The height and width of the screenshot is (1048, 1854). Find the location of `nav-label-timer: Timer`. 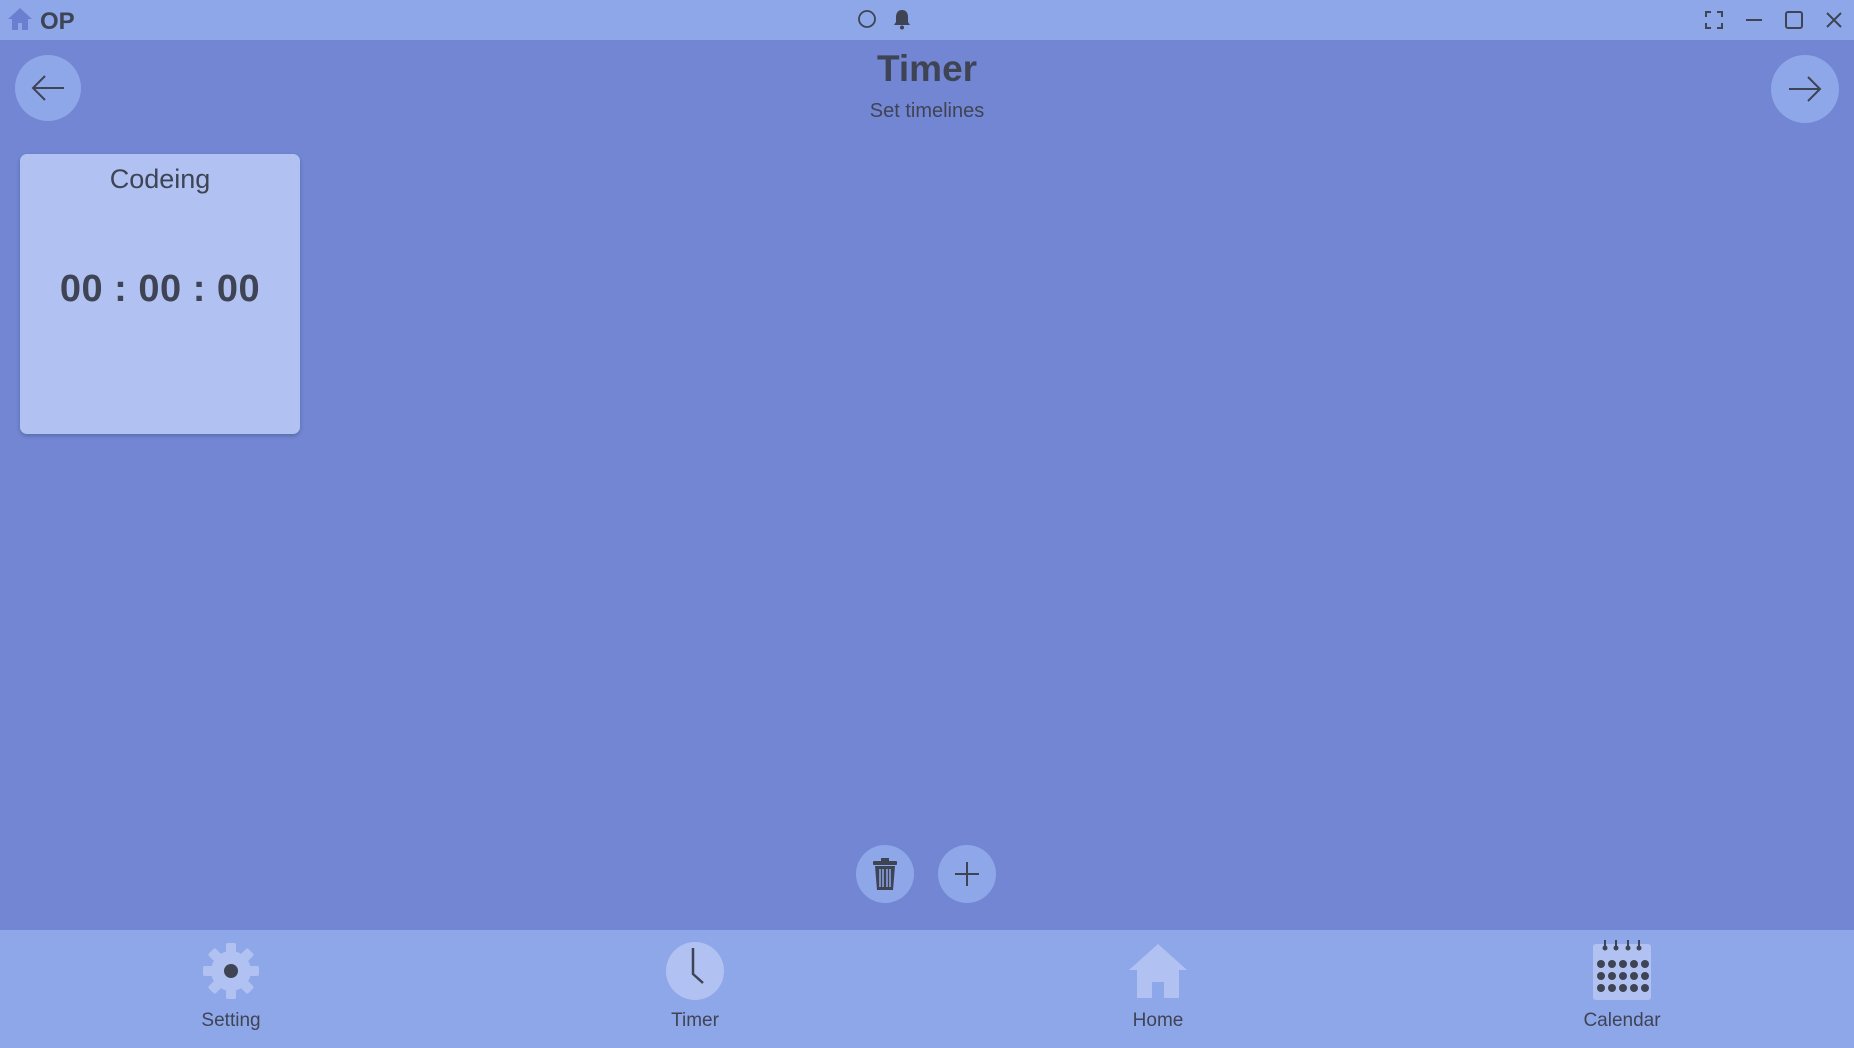

nav-label-timer: Timer is located at coordinates (695, 1020).